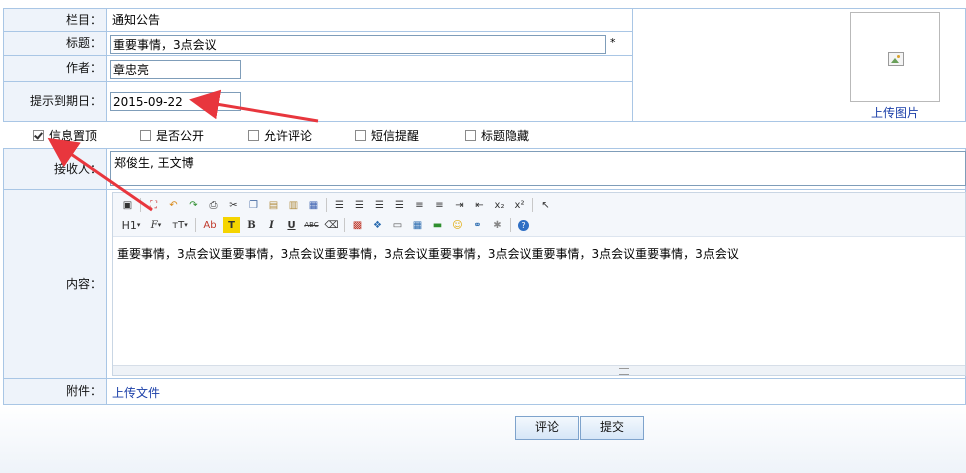 The image size is (966, 473). I want to click on underline-button: U, so click(291, 225).